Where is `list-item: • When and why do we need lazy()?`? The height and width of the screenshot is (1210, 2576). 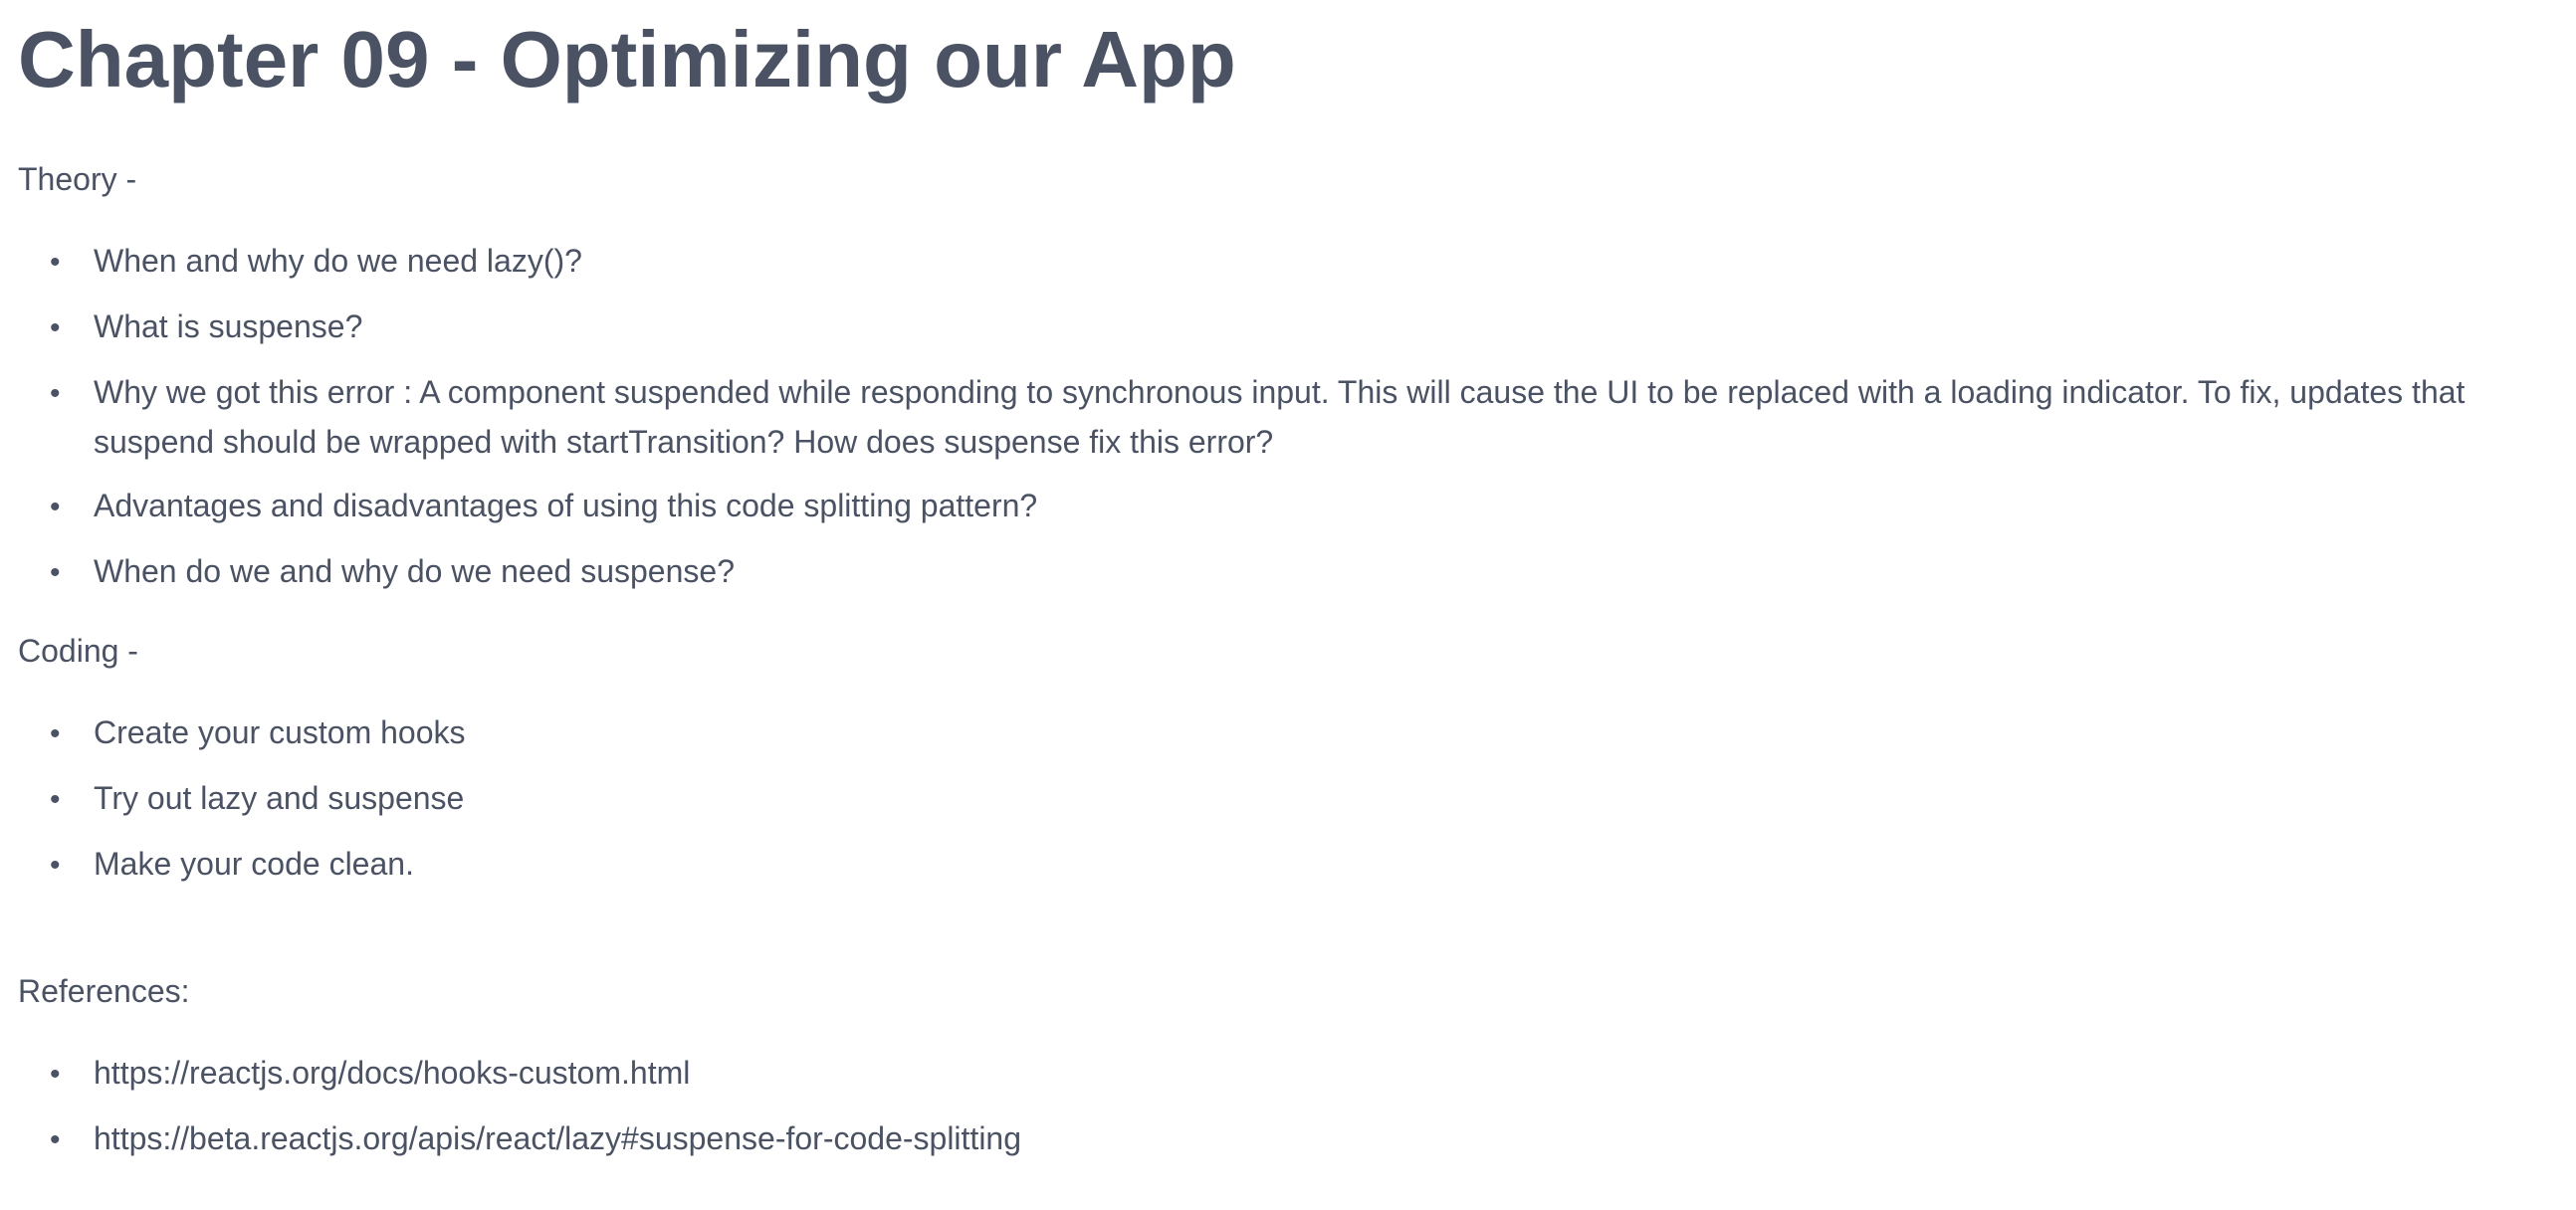 list-item: • When and why do we need lazy()? is located at coordinates (1288, 262).